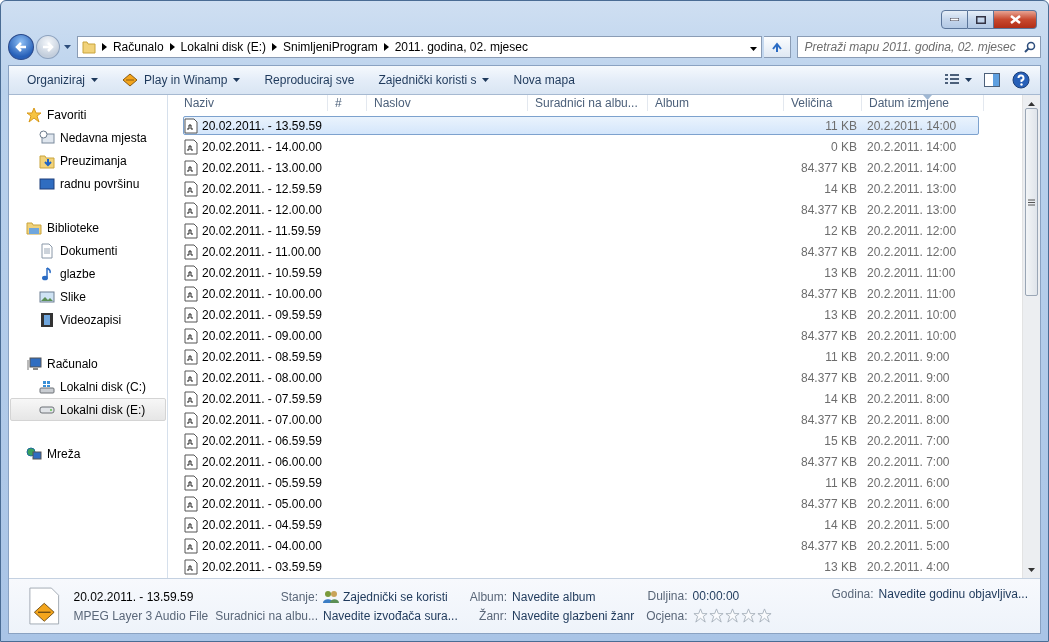 This screenshot has height=642, width=1049. Describe the element at coordinates (923, 103) in the screenshot. I see `column-header: Datum izmjene` at that location.